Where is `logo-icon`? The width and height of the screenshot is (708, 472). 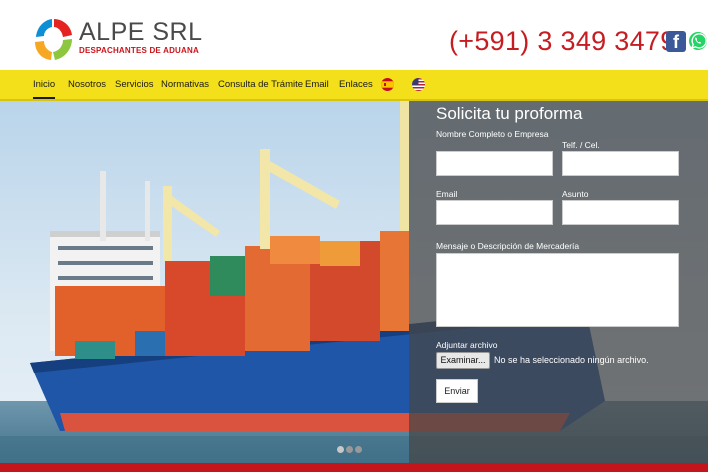 logo-icon is located at coordinates (54, 40).